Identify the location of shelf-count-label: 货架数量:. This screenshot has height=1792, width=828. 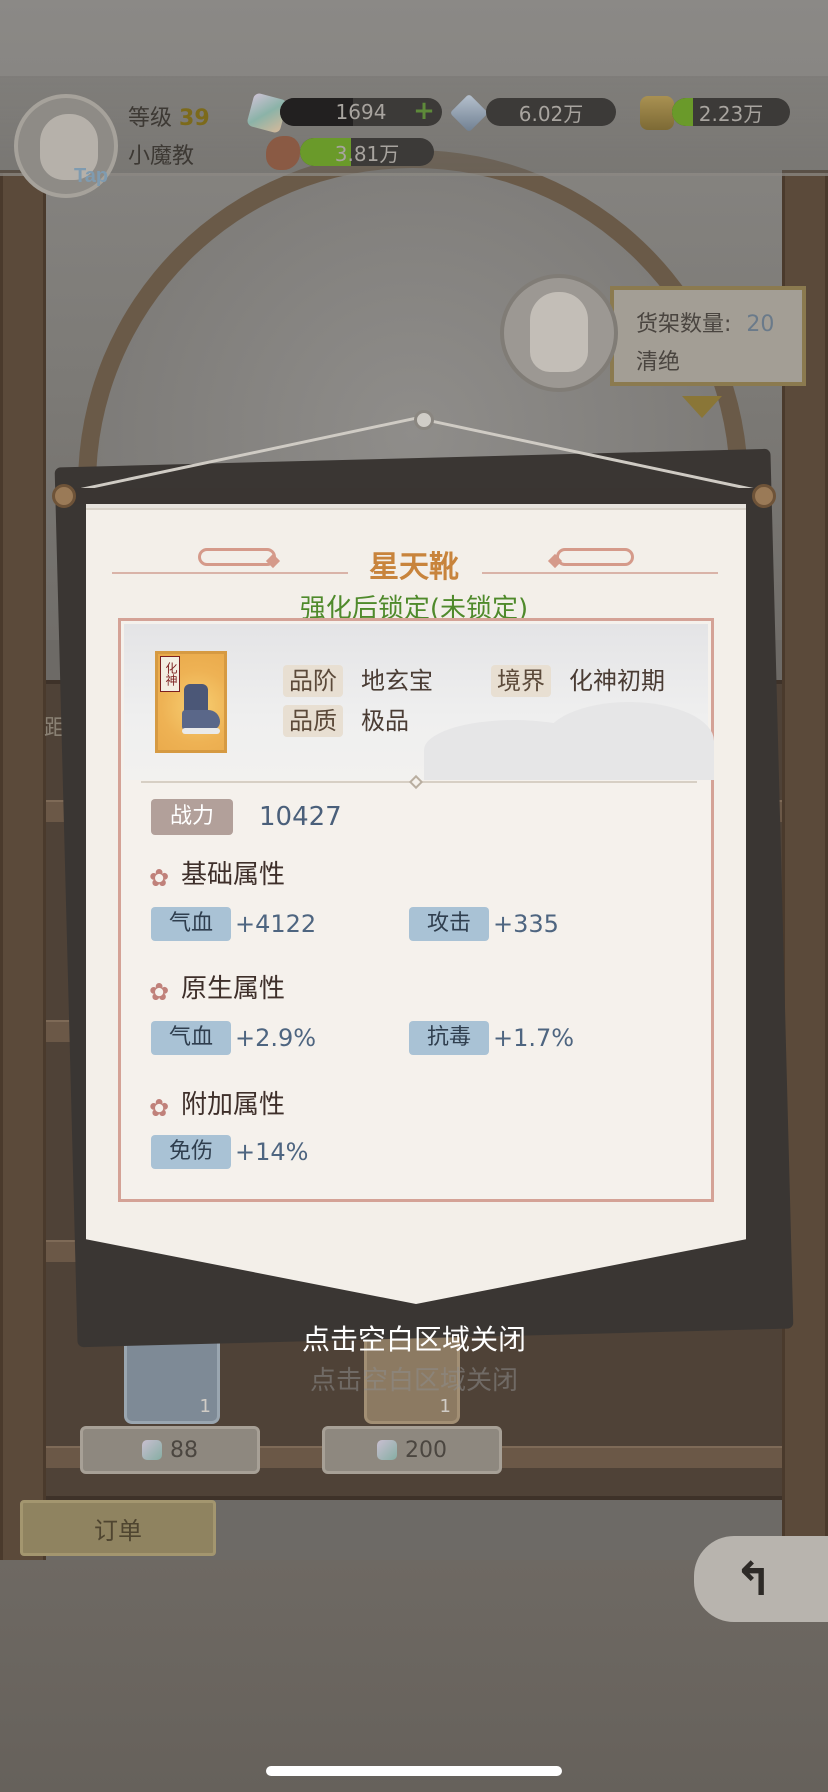
(684, 324).